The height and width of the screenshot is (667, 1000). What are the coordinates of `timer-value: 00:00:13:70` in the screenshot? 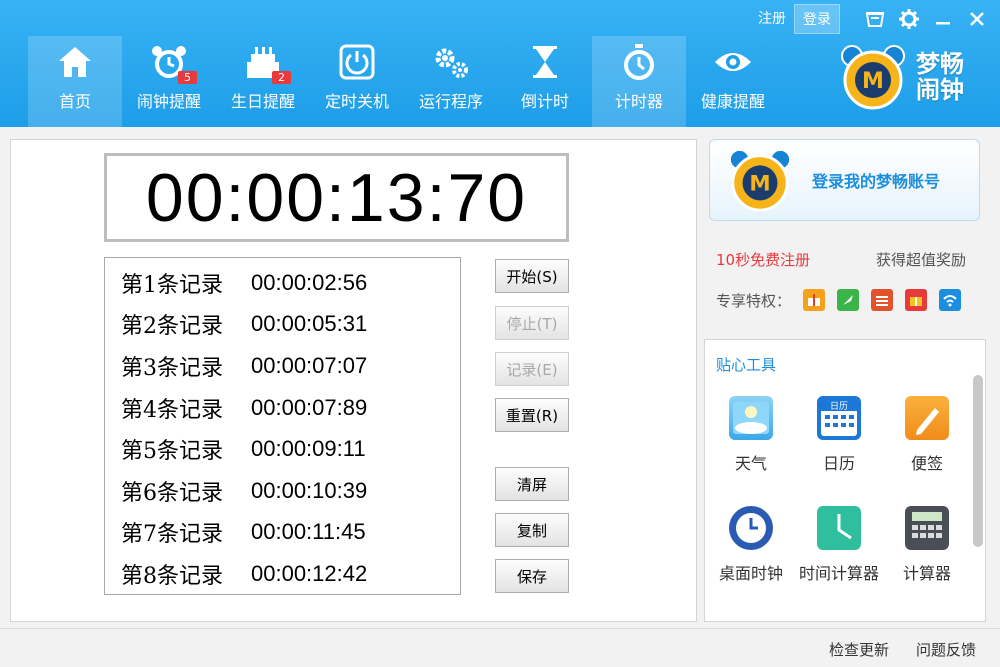 It's located at (336, 197).